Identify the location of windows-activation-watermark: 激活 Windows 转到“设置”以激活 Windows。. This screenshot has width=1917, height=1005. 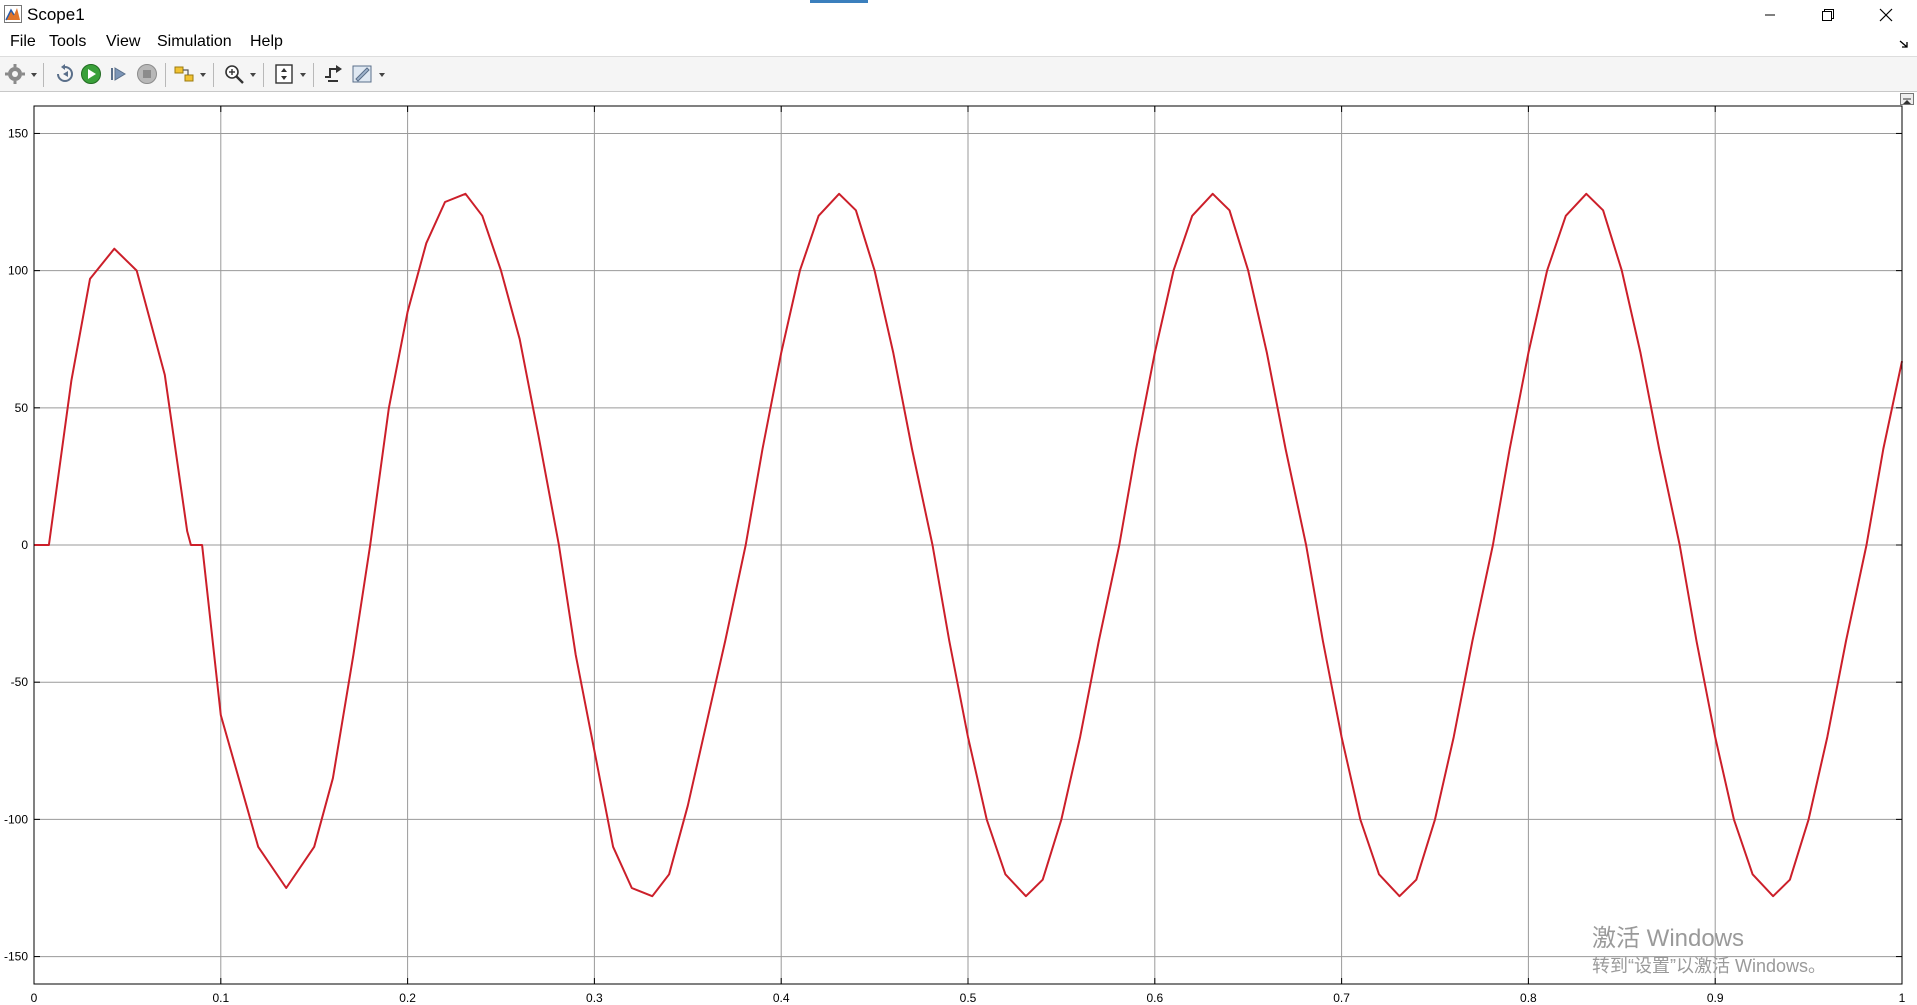
(1709, 951).